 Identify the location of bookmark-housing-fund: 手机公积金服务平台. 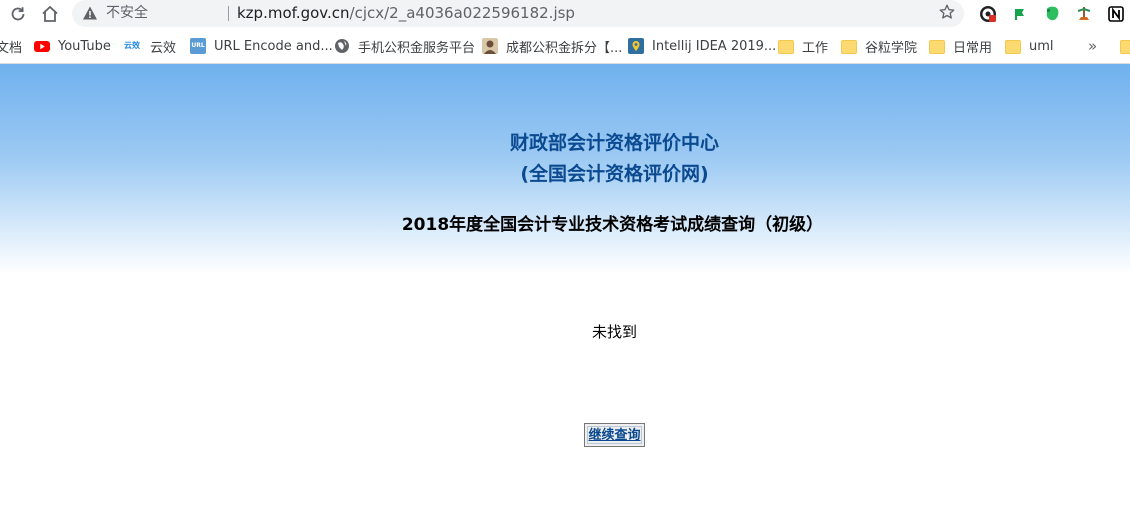
(405, 46).